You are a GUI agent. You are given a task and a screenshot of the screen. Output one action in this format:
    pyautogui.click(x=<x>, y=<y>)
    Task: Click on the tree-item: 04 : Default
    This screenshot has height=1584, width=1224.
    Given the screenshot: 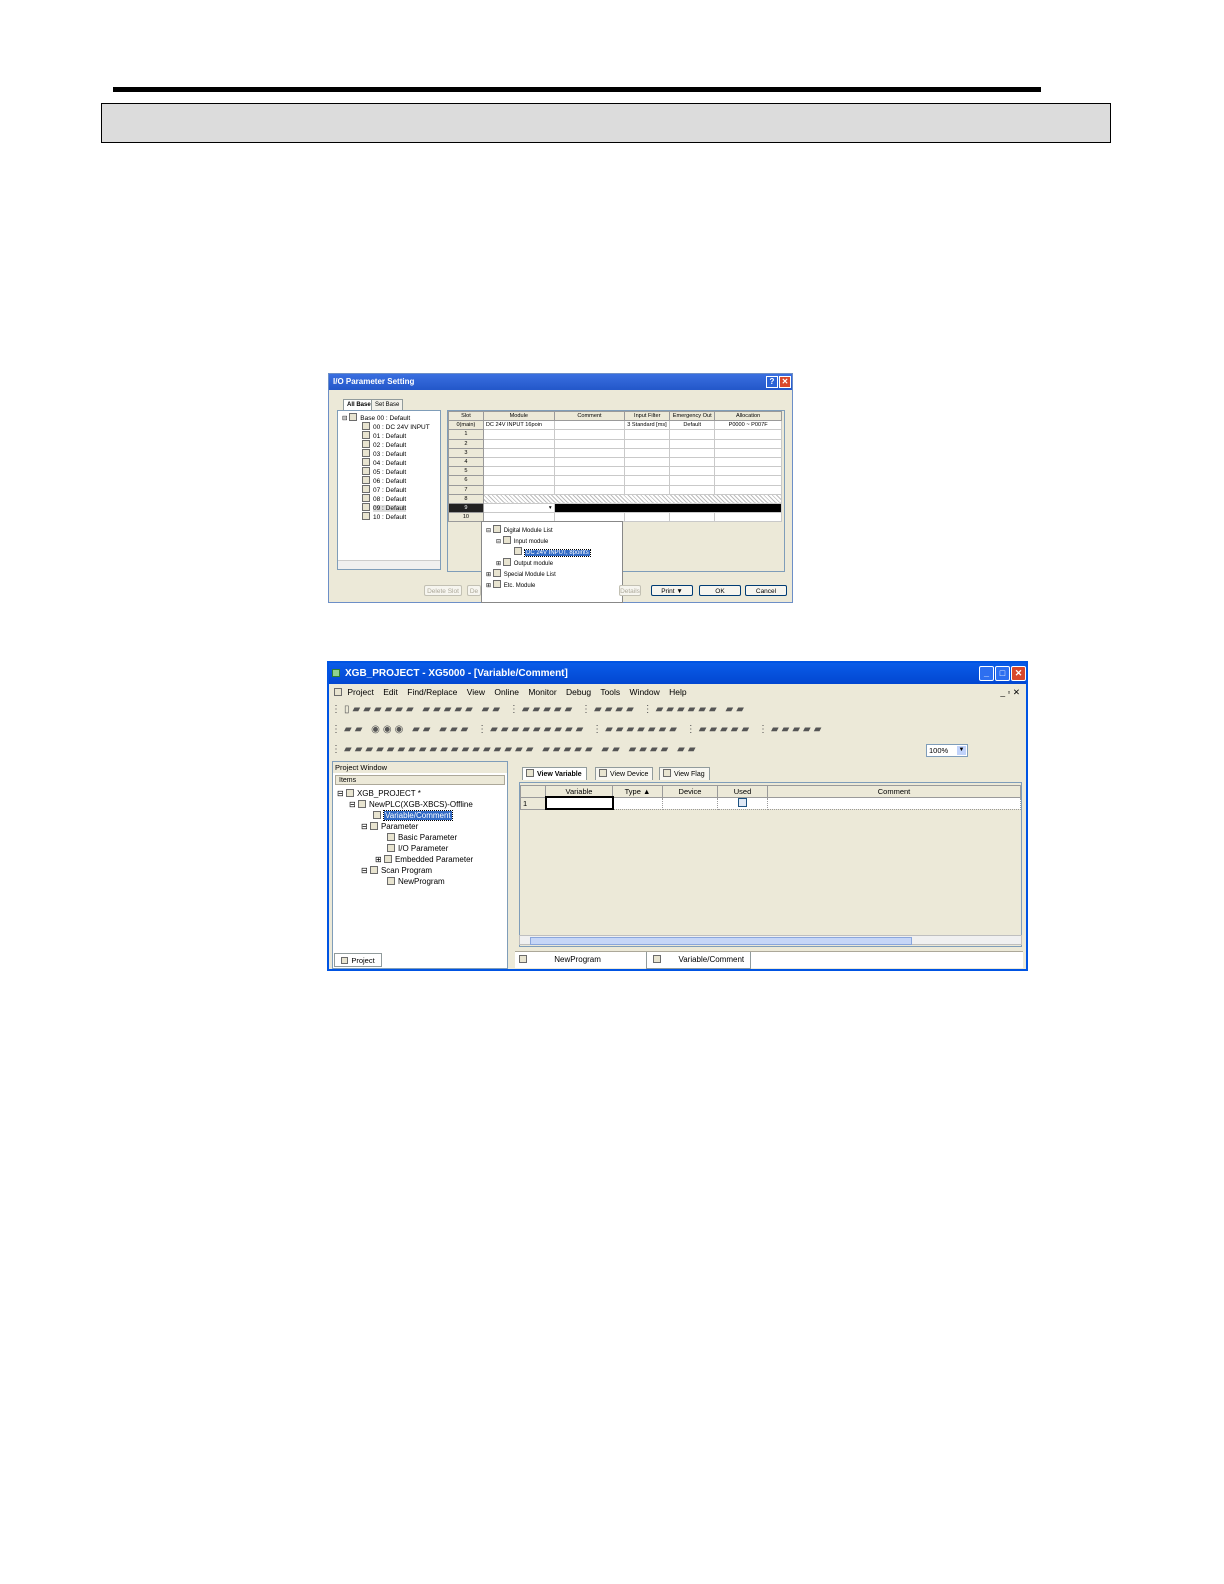 What is the action you would take?
    pyautogui.click(x=386, y=462)
    